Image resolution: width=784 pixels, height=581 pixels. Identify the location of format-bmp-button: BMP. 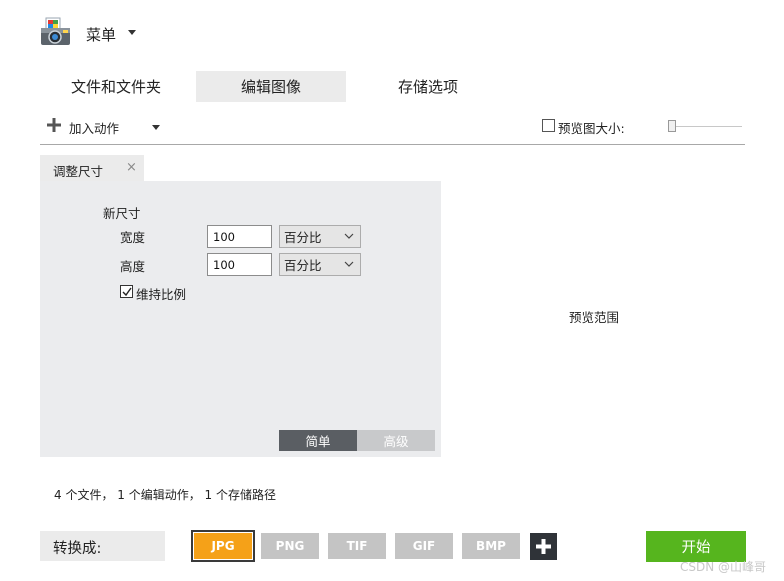
(491, 546).